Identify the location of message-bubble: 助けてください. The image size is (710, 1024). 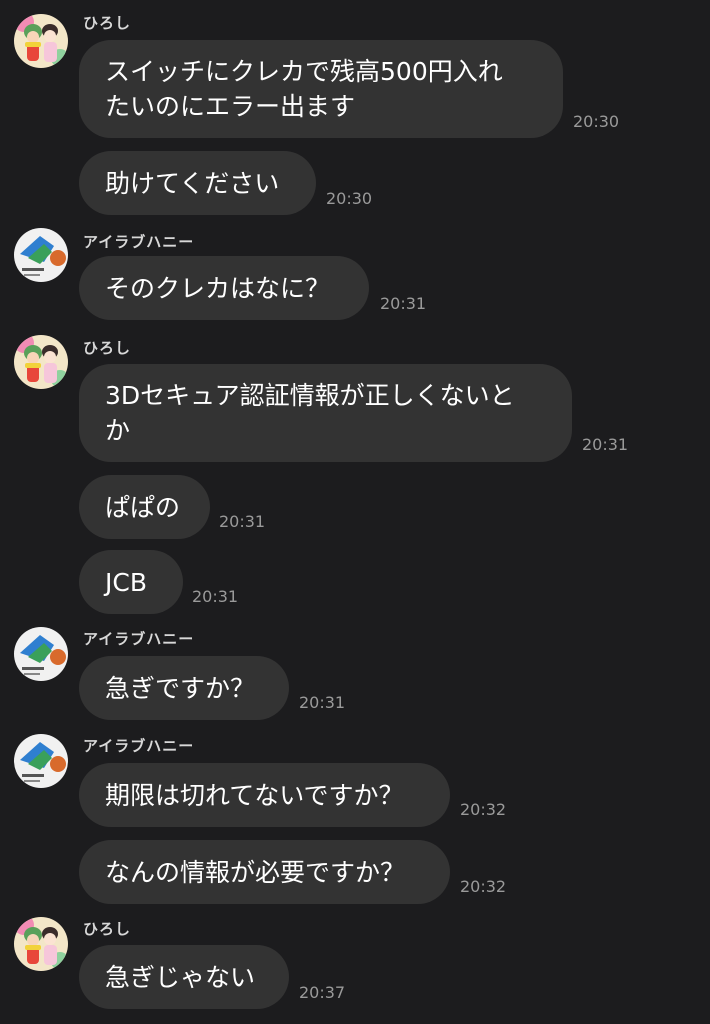
(197, 183).